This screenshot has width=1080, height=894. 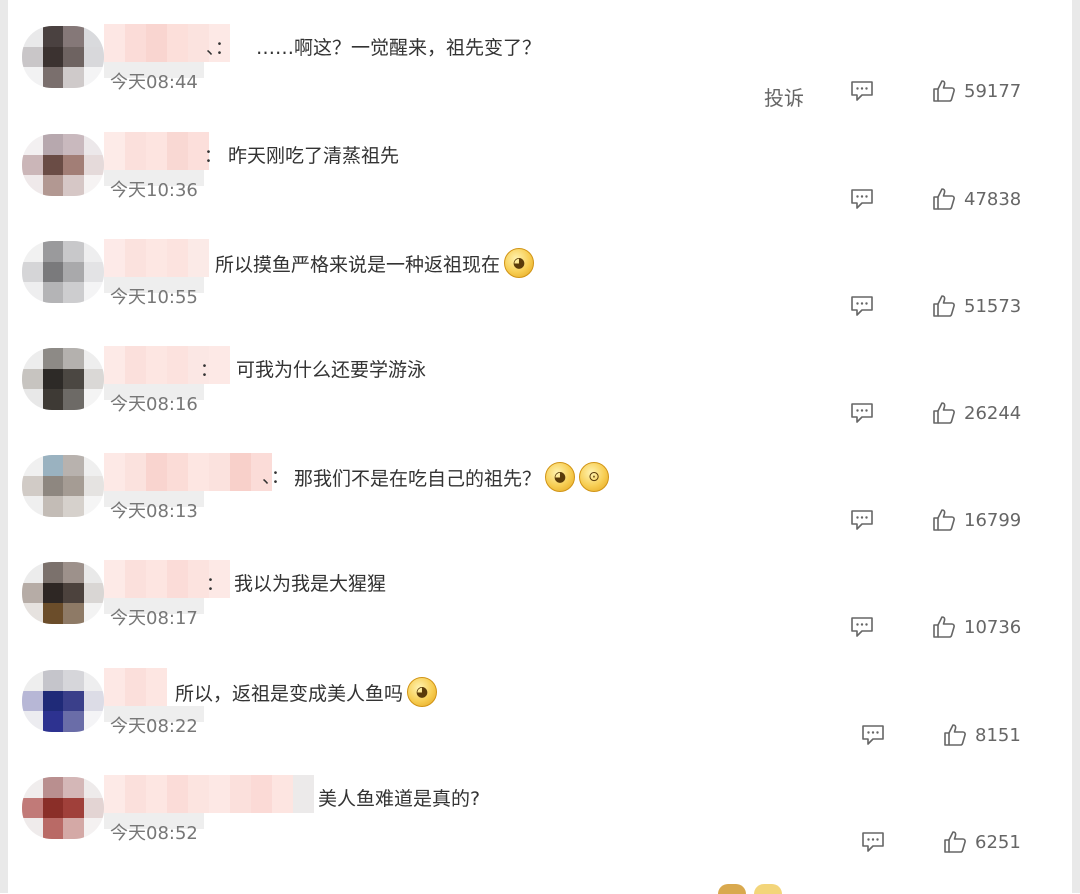 What do you see at coordinates (560, 477) in the screenshot?
I see `doge-emoji-icon: ◕` at bounding box center [560, 477].